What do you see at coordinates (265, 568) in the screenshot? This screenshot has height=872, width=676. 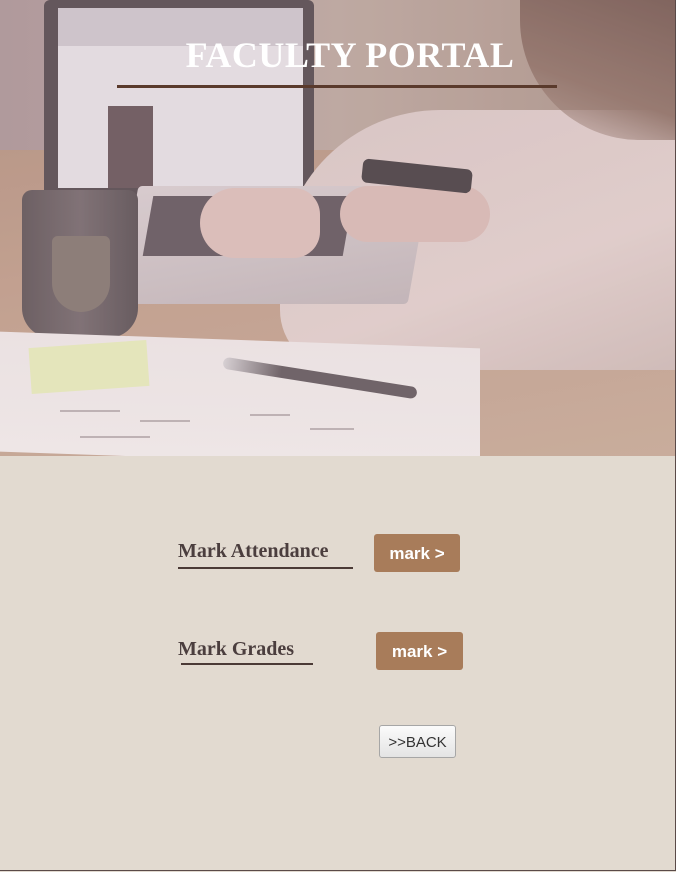 I see `mark-attendance-underline` at bounding box center [265, 568].